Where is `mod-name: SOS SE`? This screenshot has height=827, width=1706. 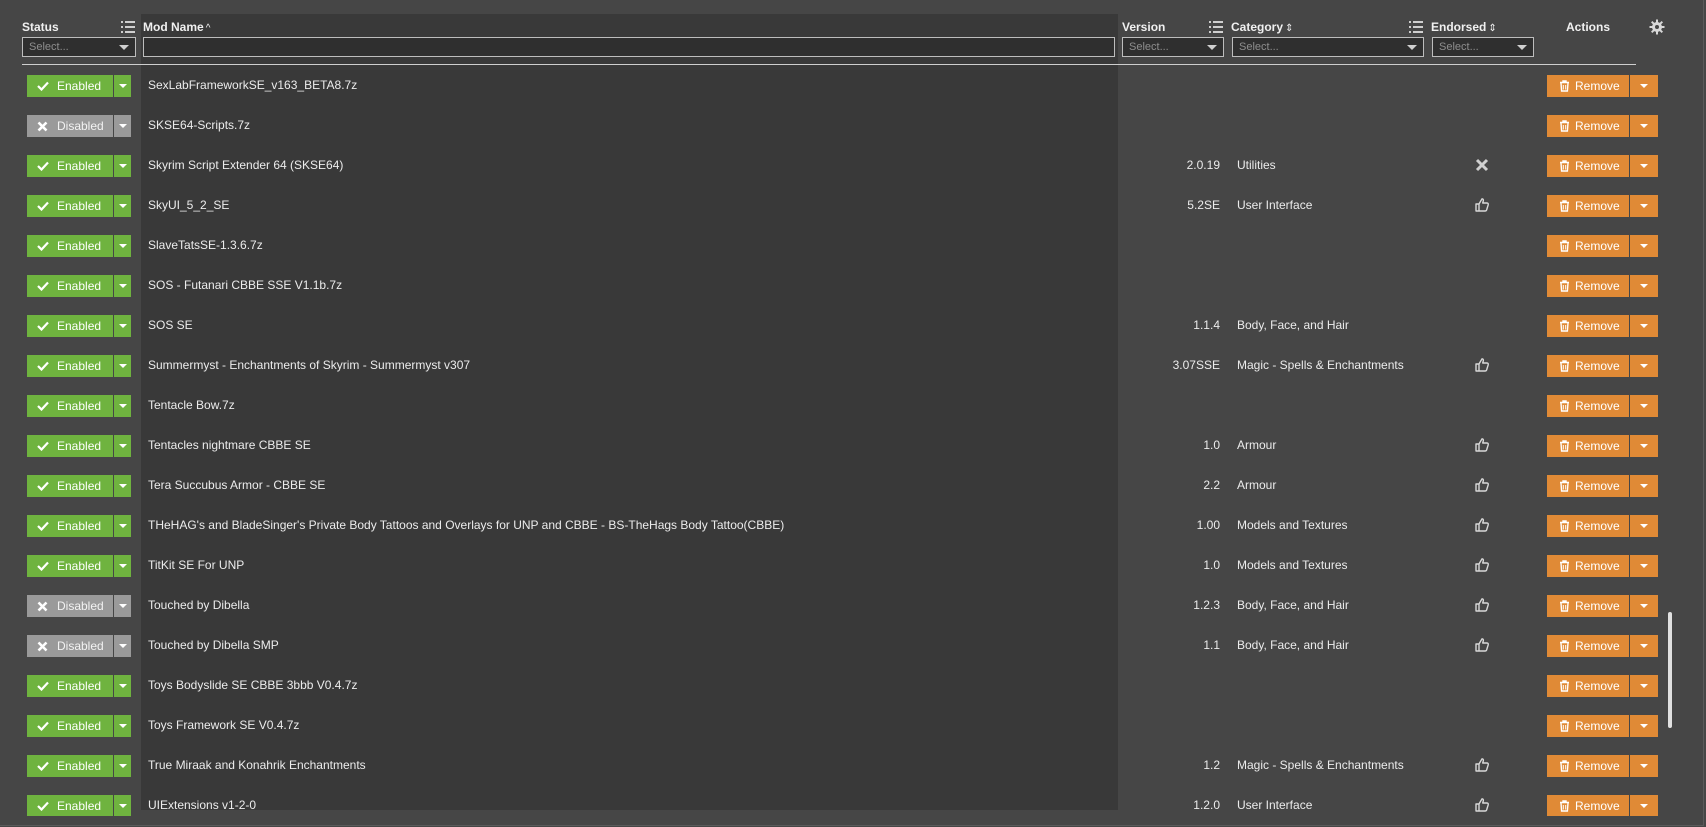
mod-name: SOS SE is located at coordinates (170, 325).